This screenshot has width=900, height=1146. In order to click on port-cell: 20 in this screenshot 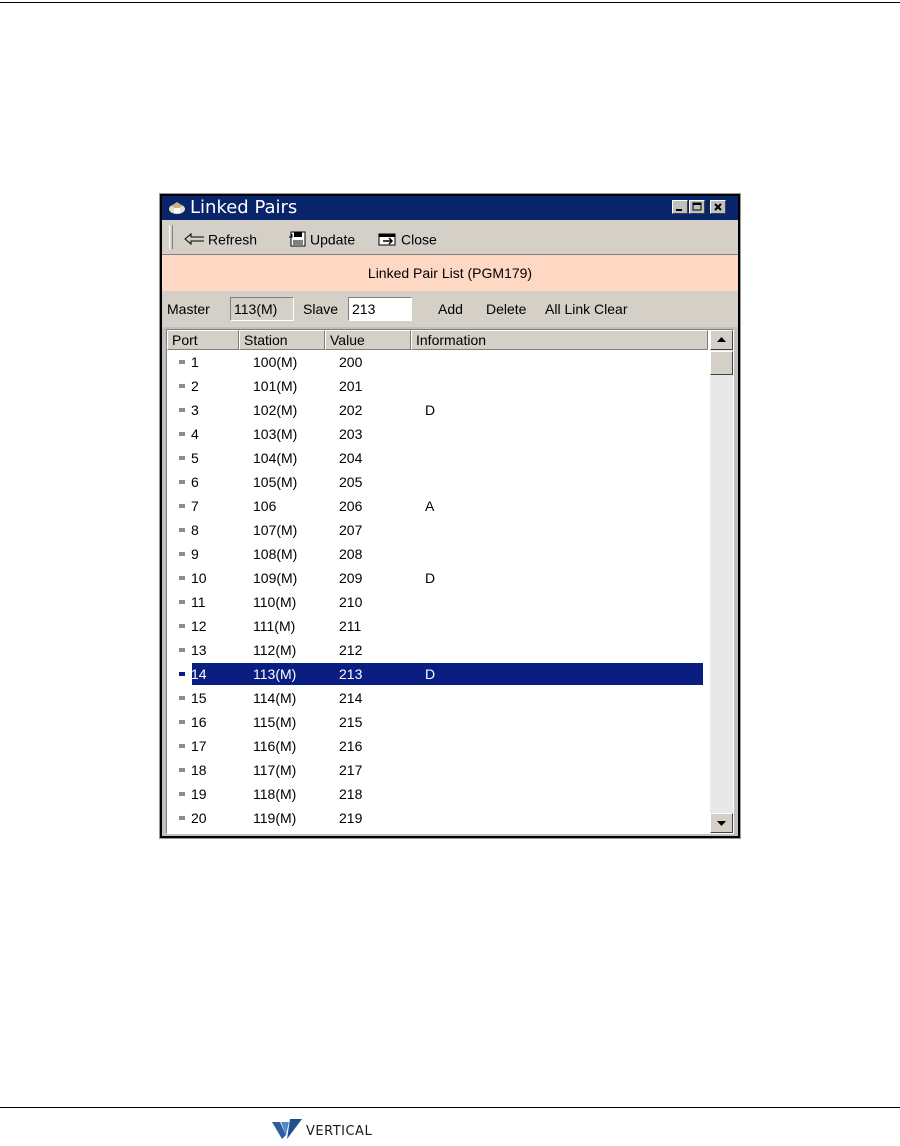, I will do `click(199, 818)`.